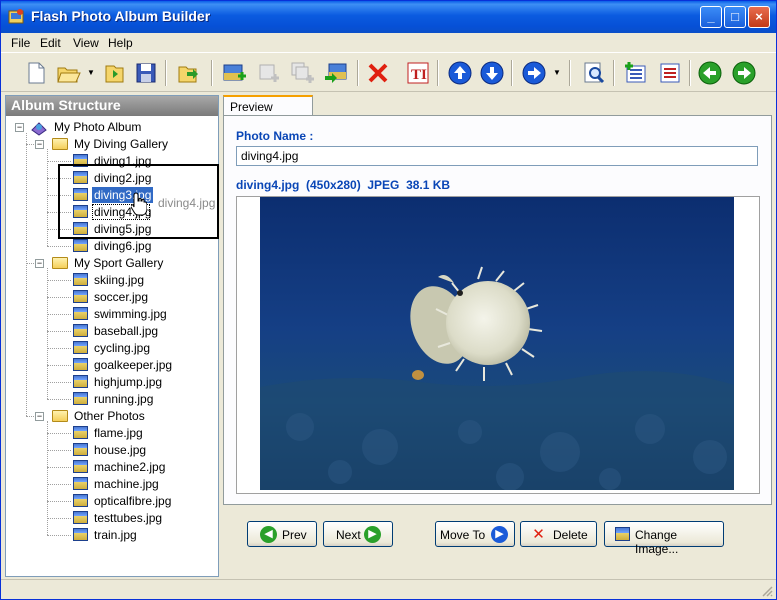 The height and width of the screenshot is (600, 777). Describe the element at coordinates (534, 73) in the screenshot. I see `goto-icon` at that location.